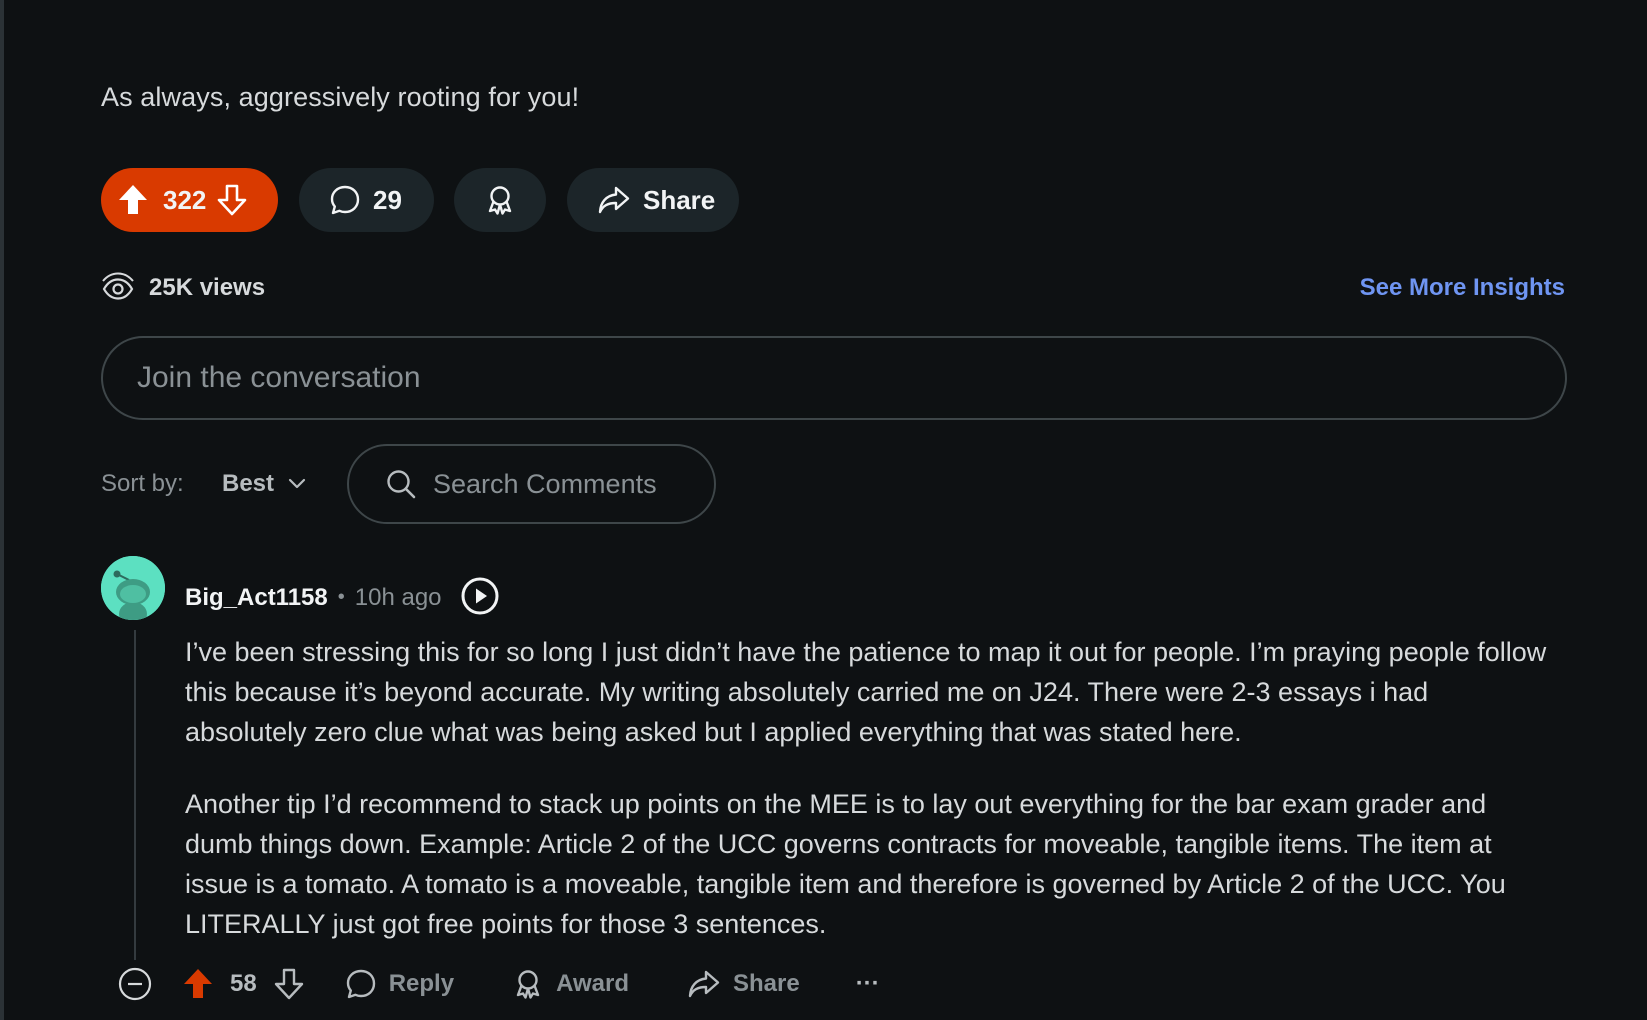 Image resolution: width=1647 pixels, height=1020 pixels. What do you see at coordinates (297, 483) in the screenshot?
I see `chevron-down-icon` at bounding box center [297, 483].